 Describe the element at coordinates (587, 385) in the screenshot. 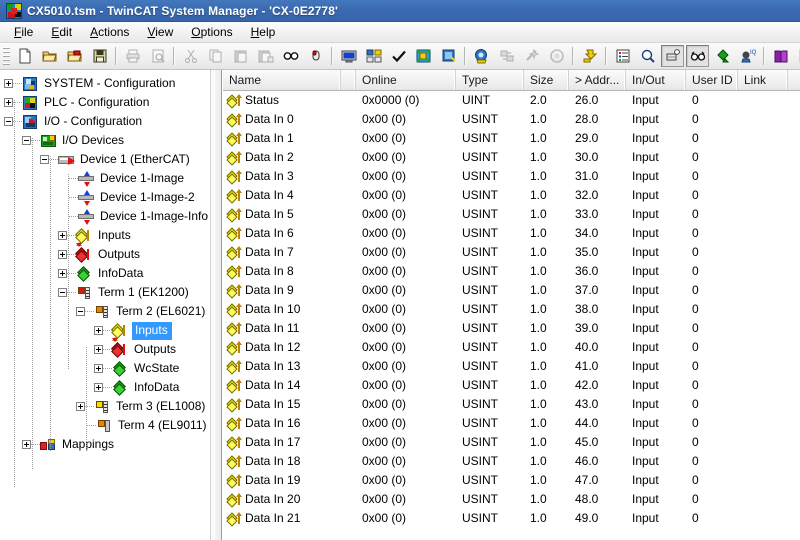

I see `cell-addr: 42.0` at that location.